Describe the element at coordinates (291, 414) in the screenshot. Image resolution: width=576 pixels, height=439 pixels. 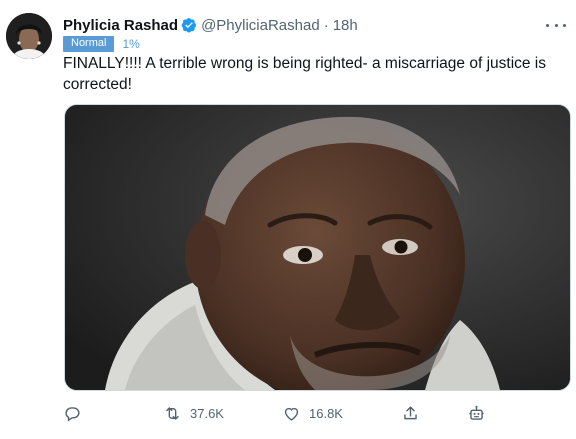
I see `heart-icon` at that location.